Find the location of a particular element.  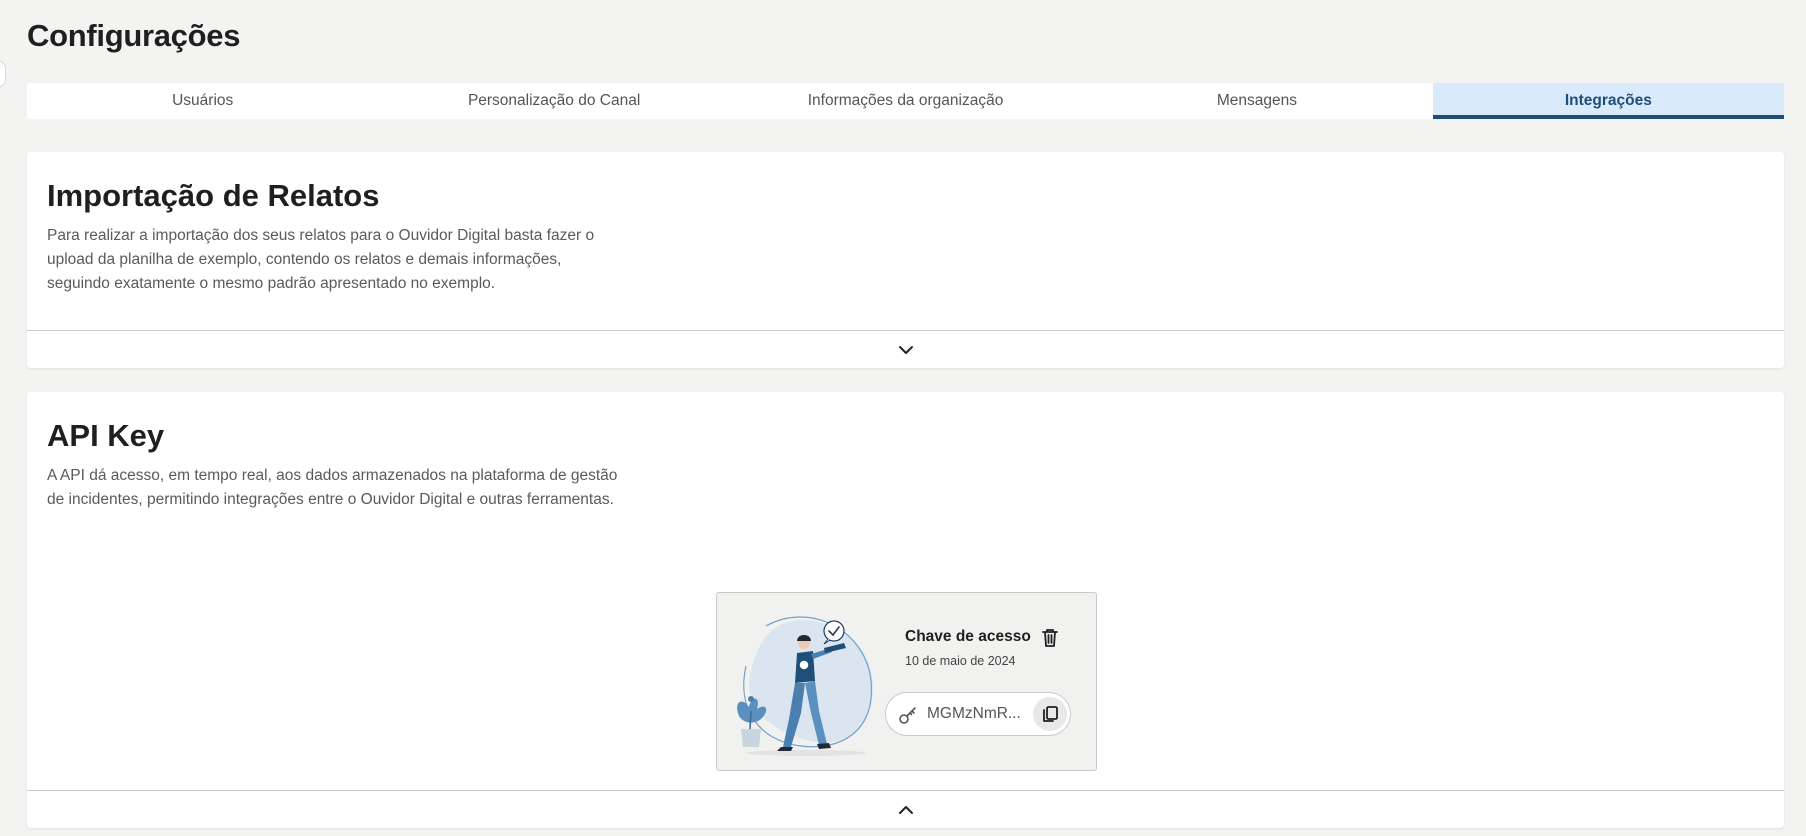

collapse-api-key-button is located at coordinates (905, 809).